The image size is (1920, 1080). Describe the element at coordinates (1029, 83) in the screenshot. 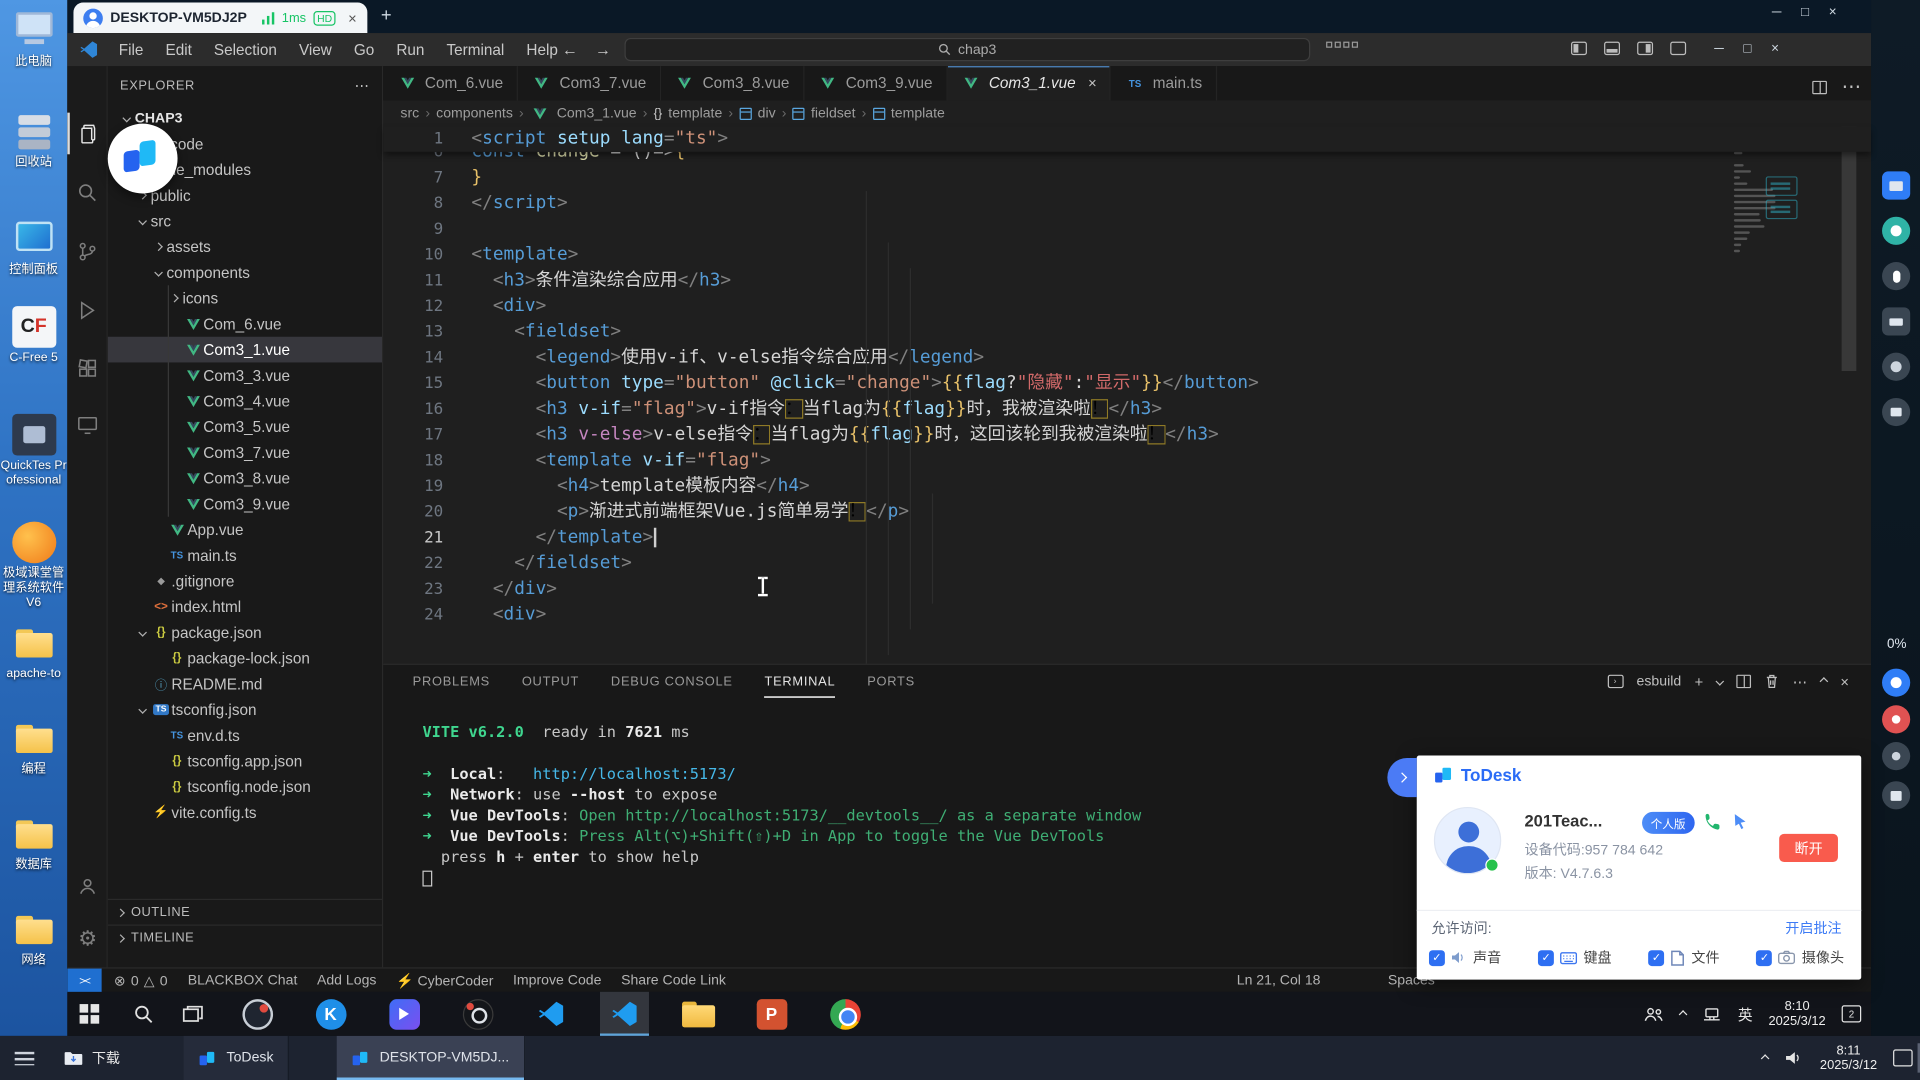

I see `editor-tab-Com3_1.vue: Com3_1.vue ×` at that location.